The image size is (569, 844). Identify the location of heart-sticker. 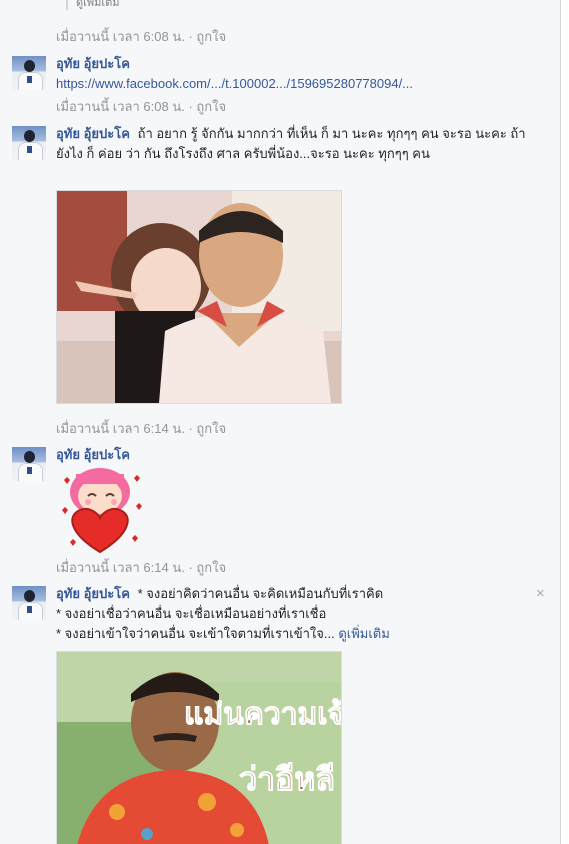
(101, 510).